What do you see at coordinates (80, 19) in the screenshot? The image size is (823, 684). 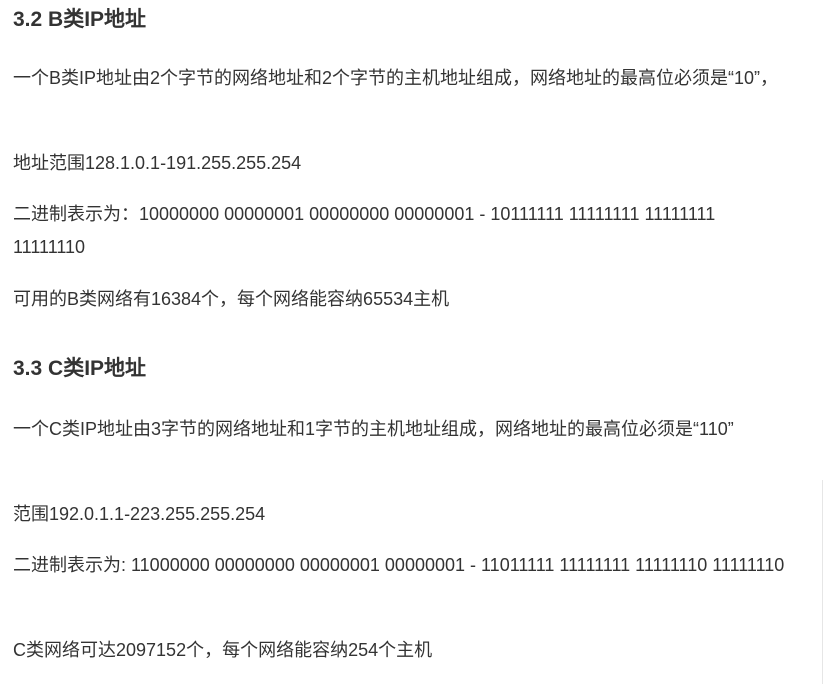 I see `section-heading-class-b: 3.2 B类IP地址` at bounding box center [80, 19].